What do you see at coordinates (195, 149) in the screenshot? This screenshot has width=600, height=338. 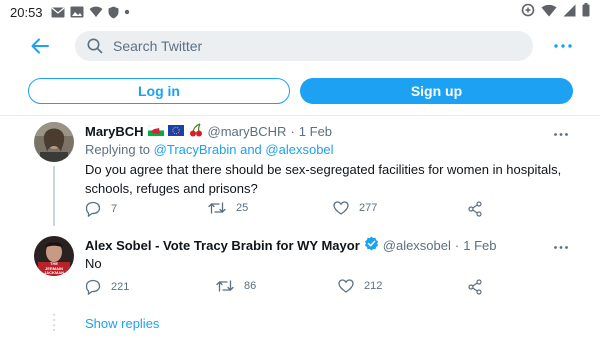 I see `mention-link: @TracyBrabin` at bounding box center [195, 149].